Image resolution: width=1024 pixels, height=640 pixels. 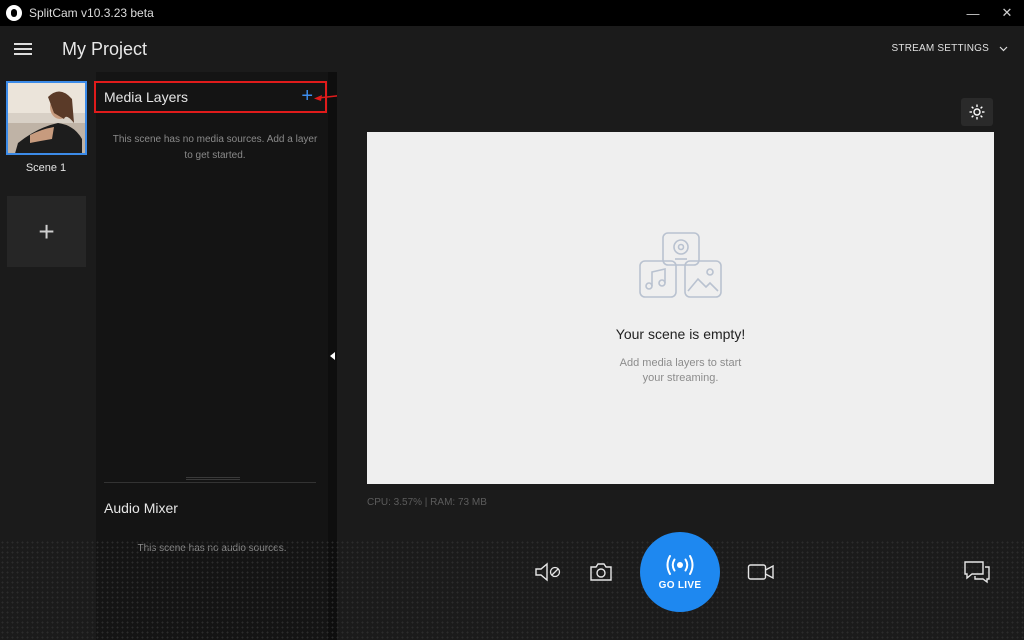 I want to click on stream-settings-button: STREAM SETTINGS, so click(x=950, y=48).